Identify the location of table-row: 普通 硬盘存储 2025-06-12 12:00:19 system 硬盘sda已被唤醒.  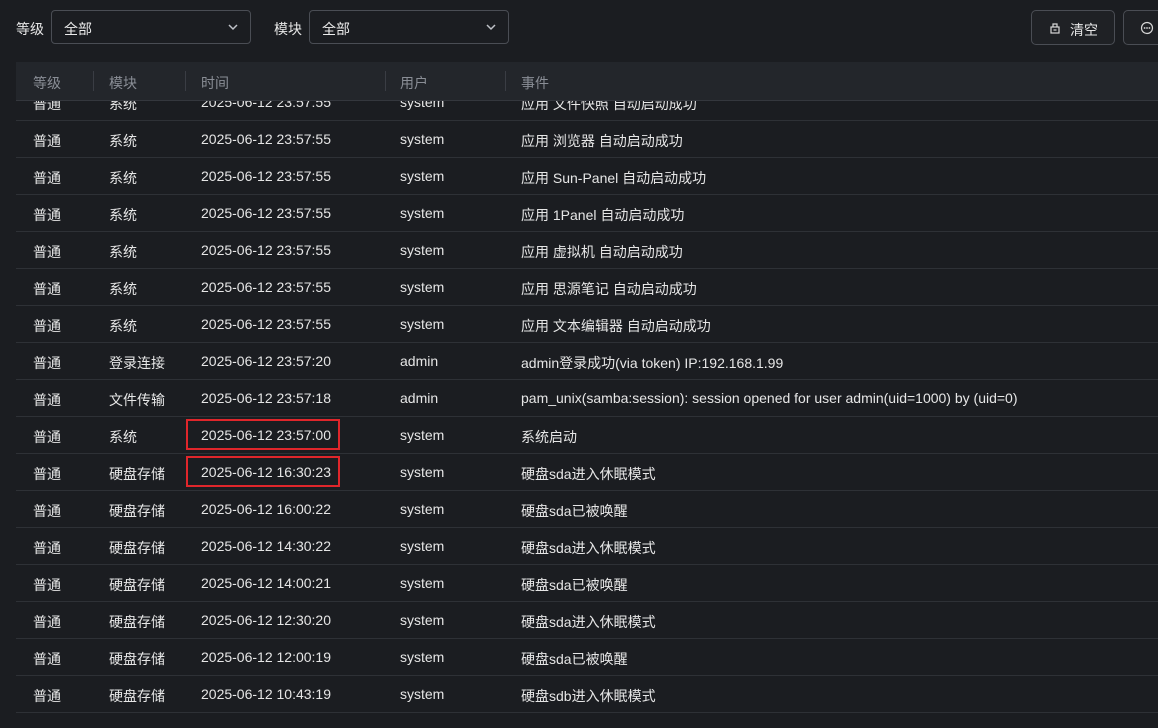
(587, 657).